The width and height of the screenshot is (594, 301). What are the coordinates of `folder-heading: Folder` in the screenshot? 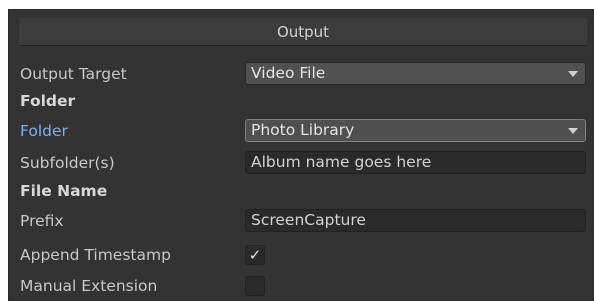 It's located at (48, 101).